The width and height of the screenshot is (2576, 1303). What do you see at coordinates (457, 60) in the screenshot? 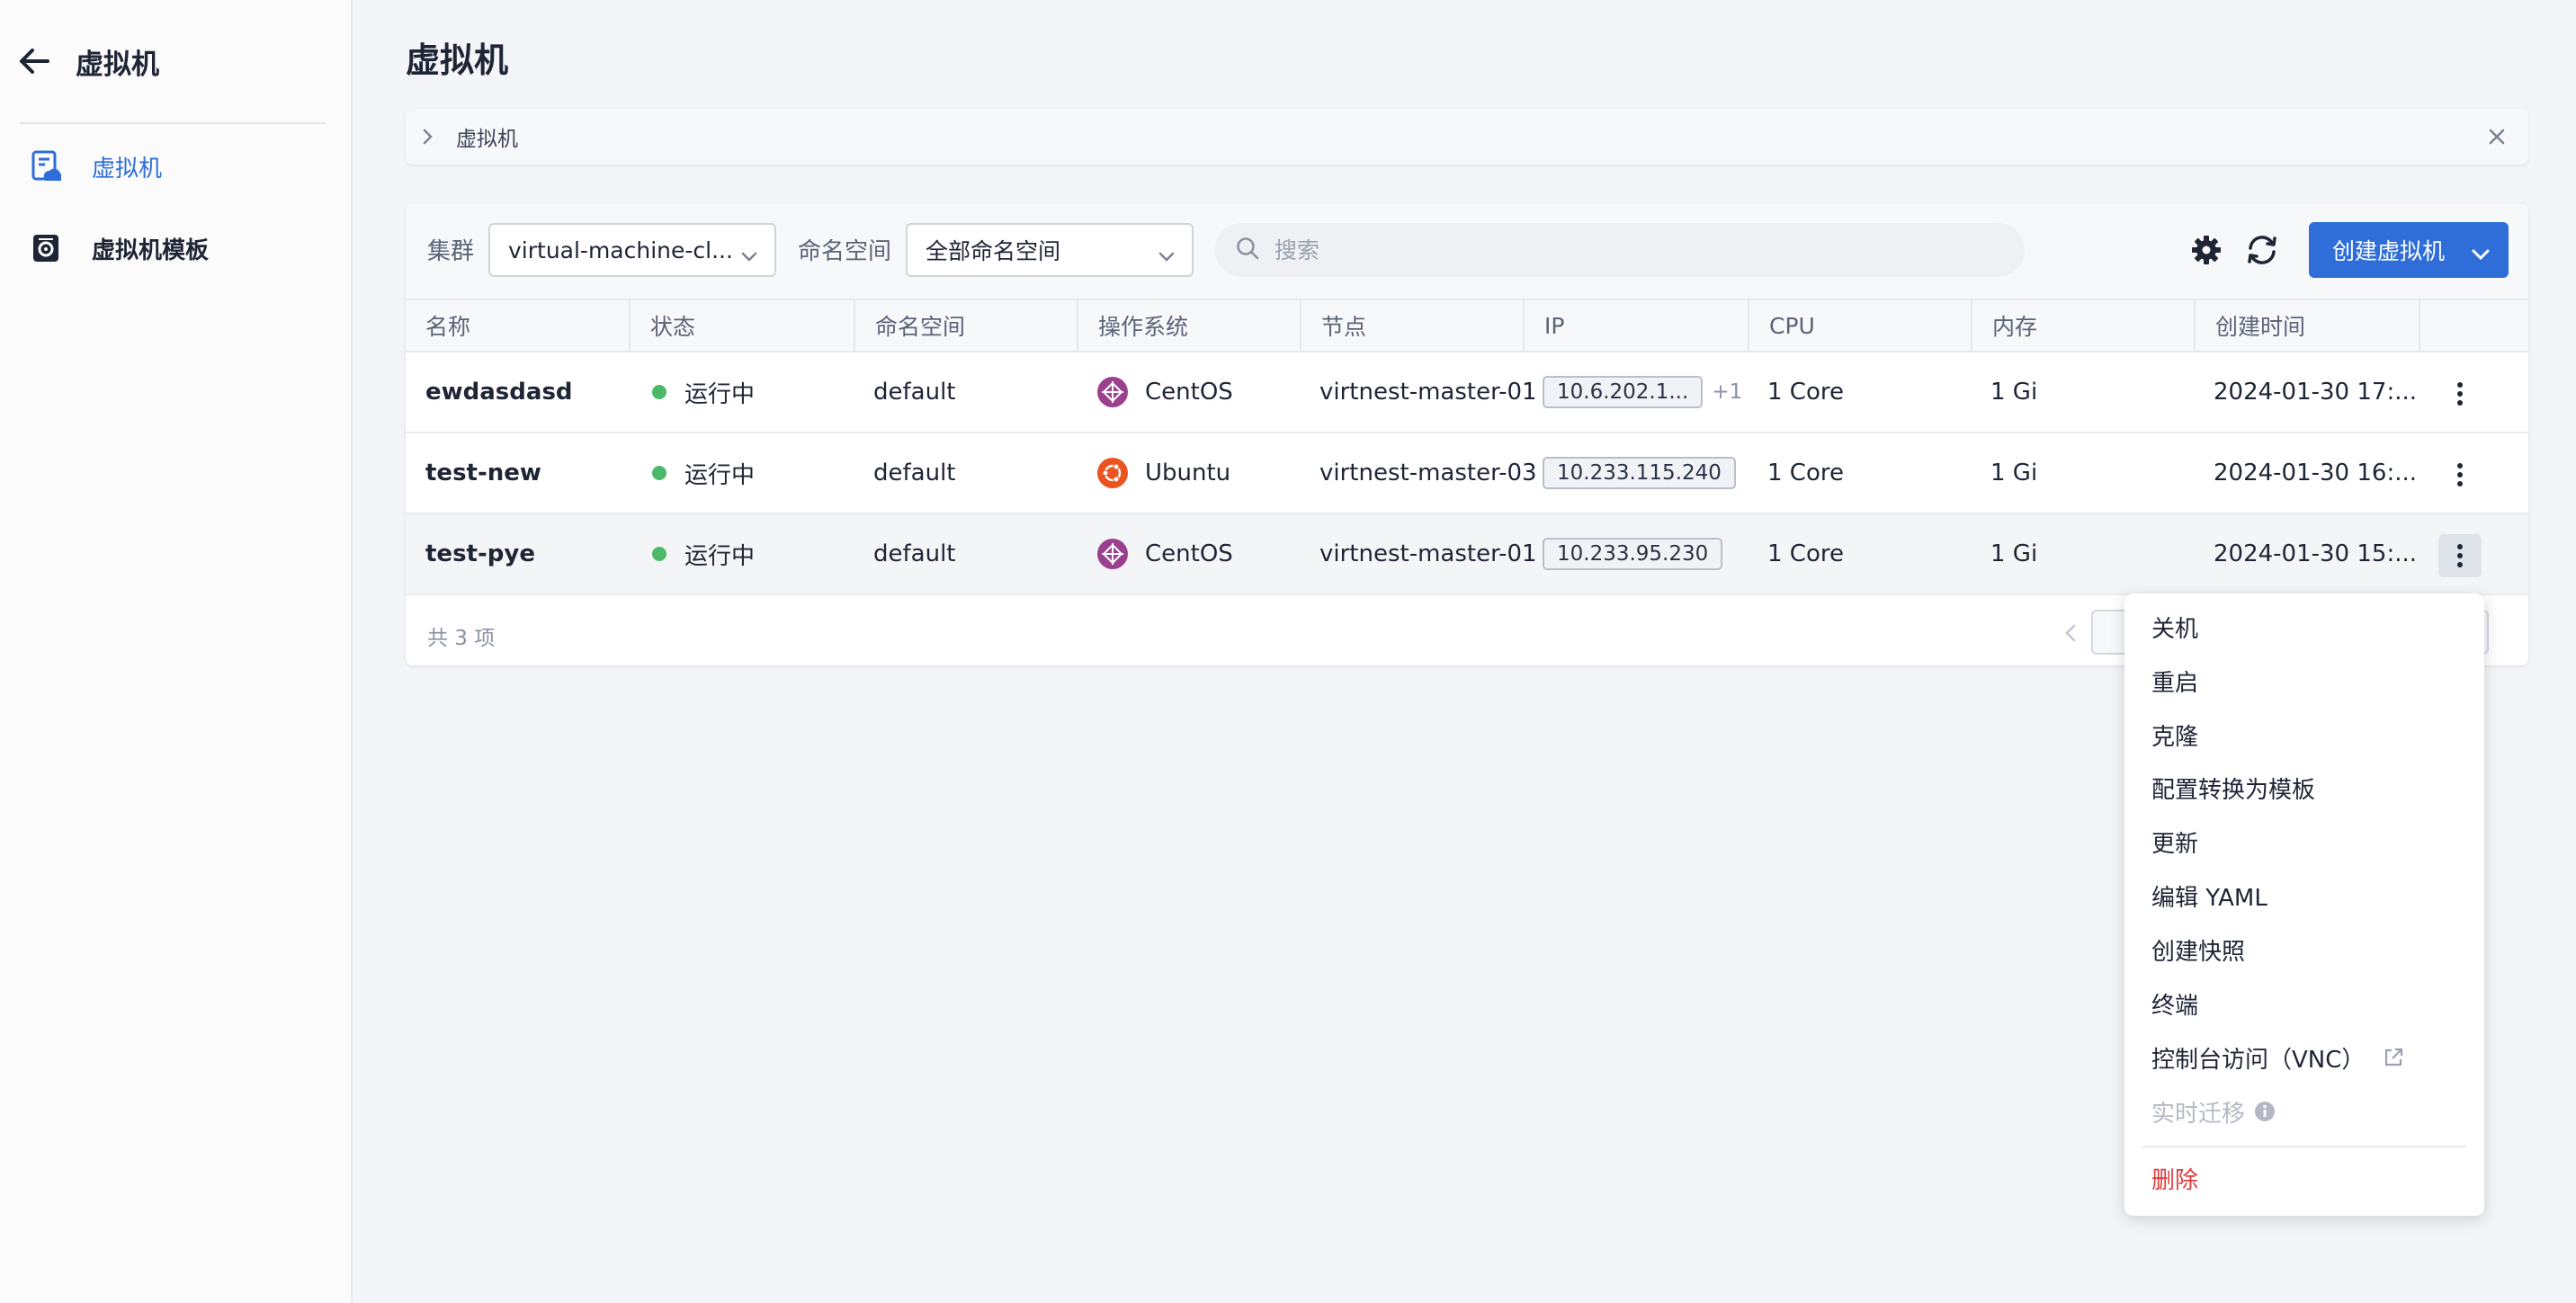
I see `page-title: 虚拟机` at bounding box center [457, 60].